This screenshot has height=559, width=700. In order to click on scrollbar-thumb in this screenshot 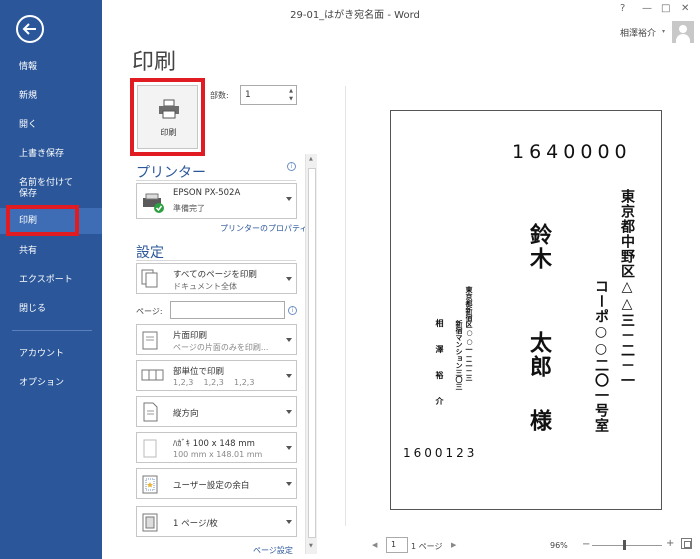, I will do `click(312, 353)`.